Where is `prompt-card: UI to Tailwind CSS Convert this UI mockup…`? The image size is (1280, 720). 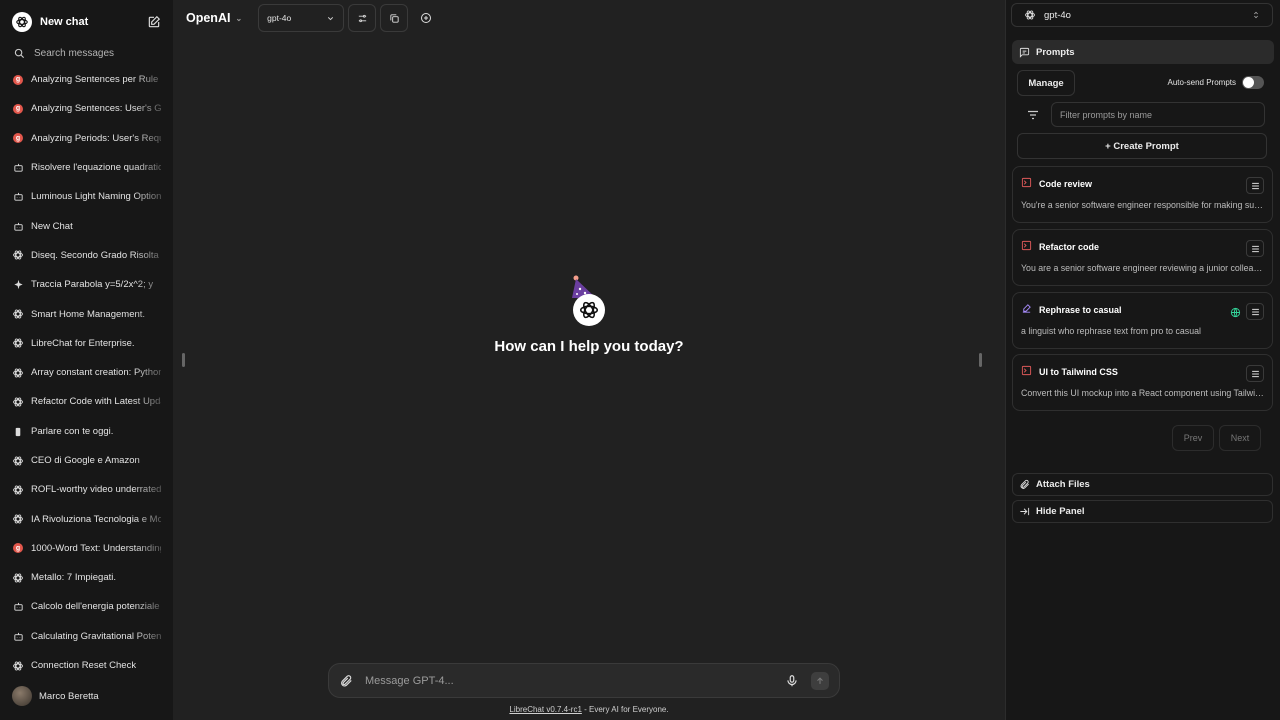 prompt-card: UI to Tailwind CSS Convert this UI mockup… is located at coordinates (1142, 382).